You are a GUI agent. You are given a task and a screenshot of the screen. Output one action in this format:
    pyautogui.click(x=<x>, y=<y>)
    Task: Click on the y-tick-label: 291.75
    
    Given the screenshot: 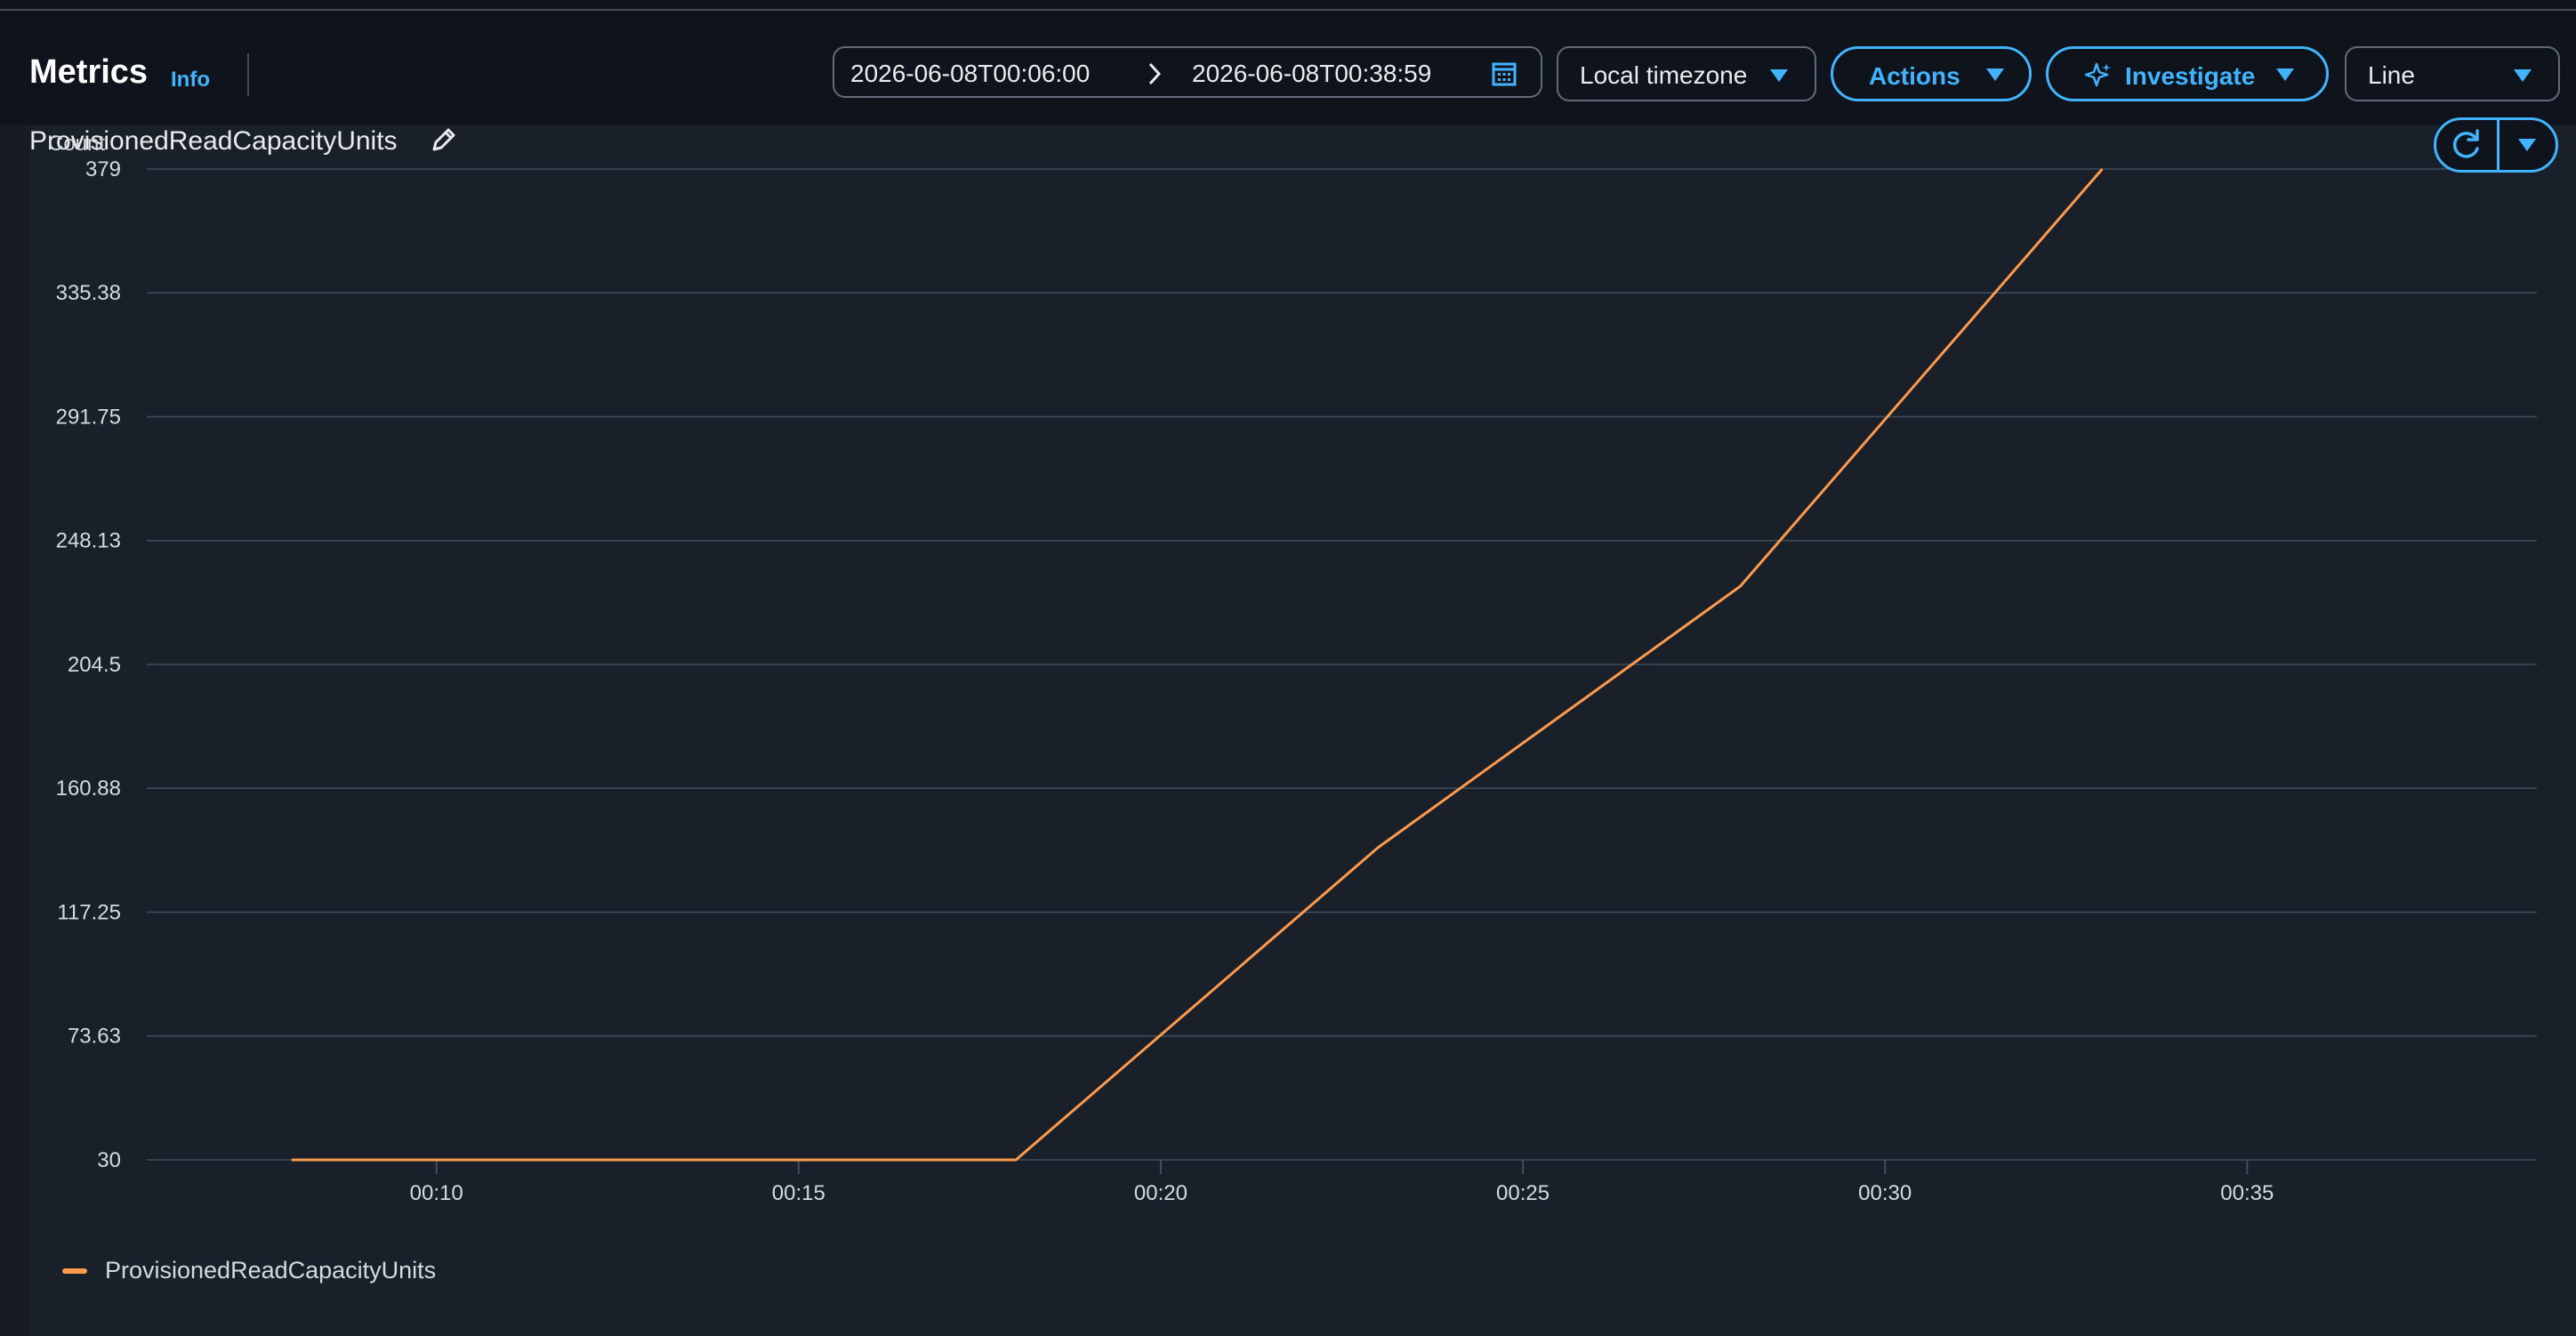 What is the action you would take?
    pyautogui.click(x=88, y=418)
    